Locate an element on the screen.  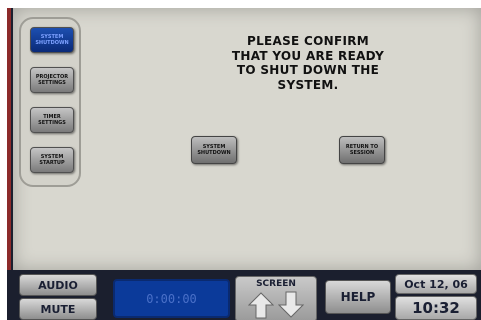
sidebar-item-label: TIMER SETTINGS is located at coordinates (52, 120).